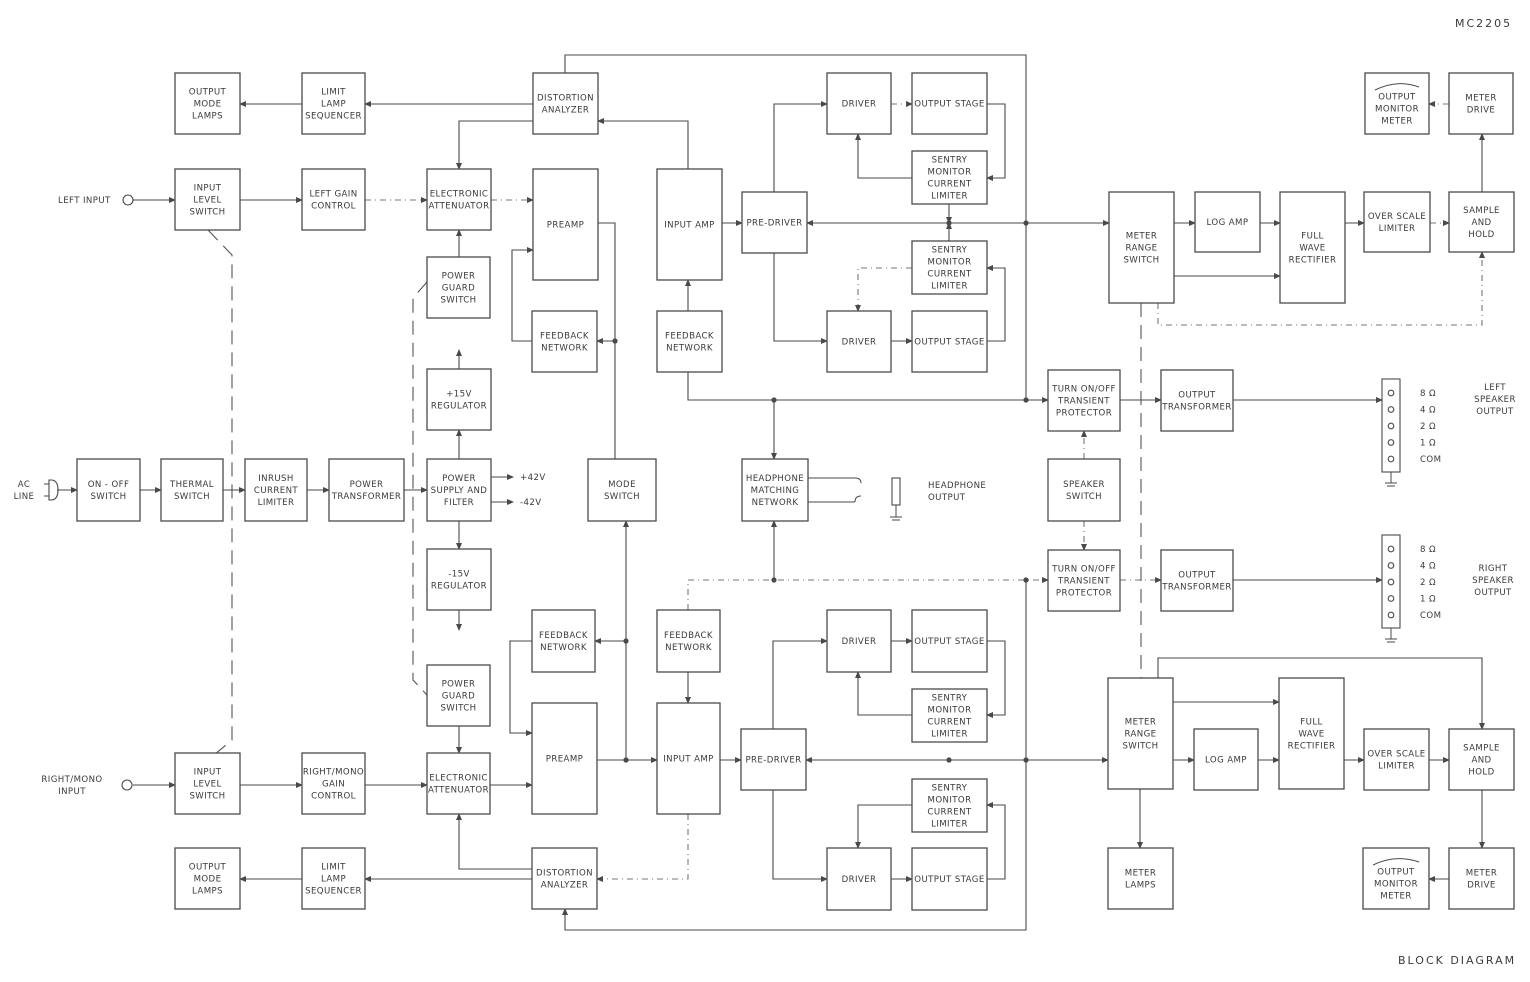 The height and width of the screenshot is (982, 1530). Describe the element at coordinates (1495, 412) in the screenshot. I see `left-speaker-output-label: OUTPUT` at that location.